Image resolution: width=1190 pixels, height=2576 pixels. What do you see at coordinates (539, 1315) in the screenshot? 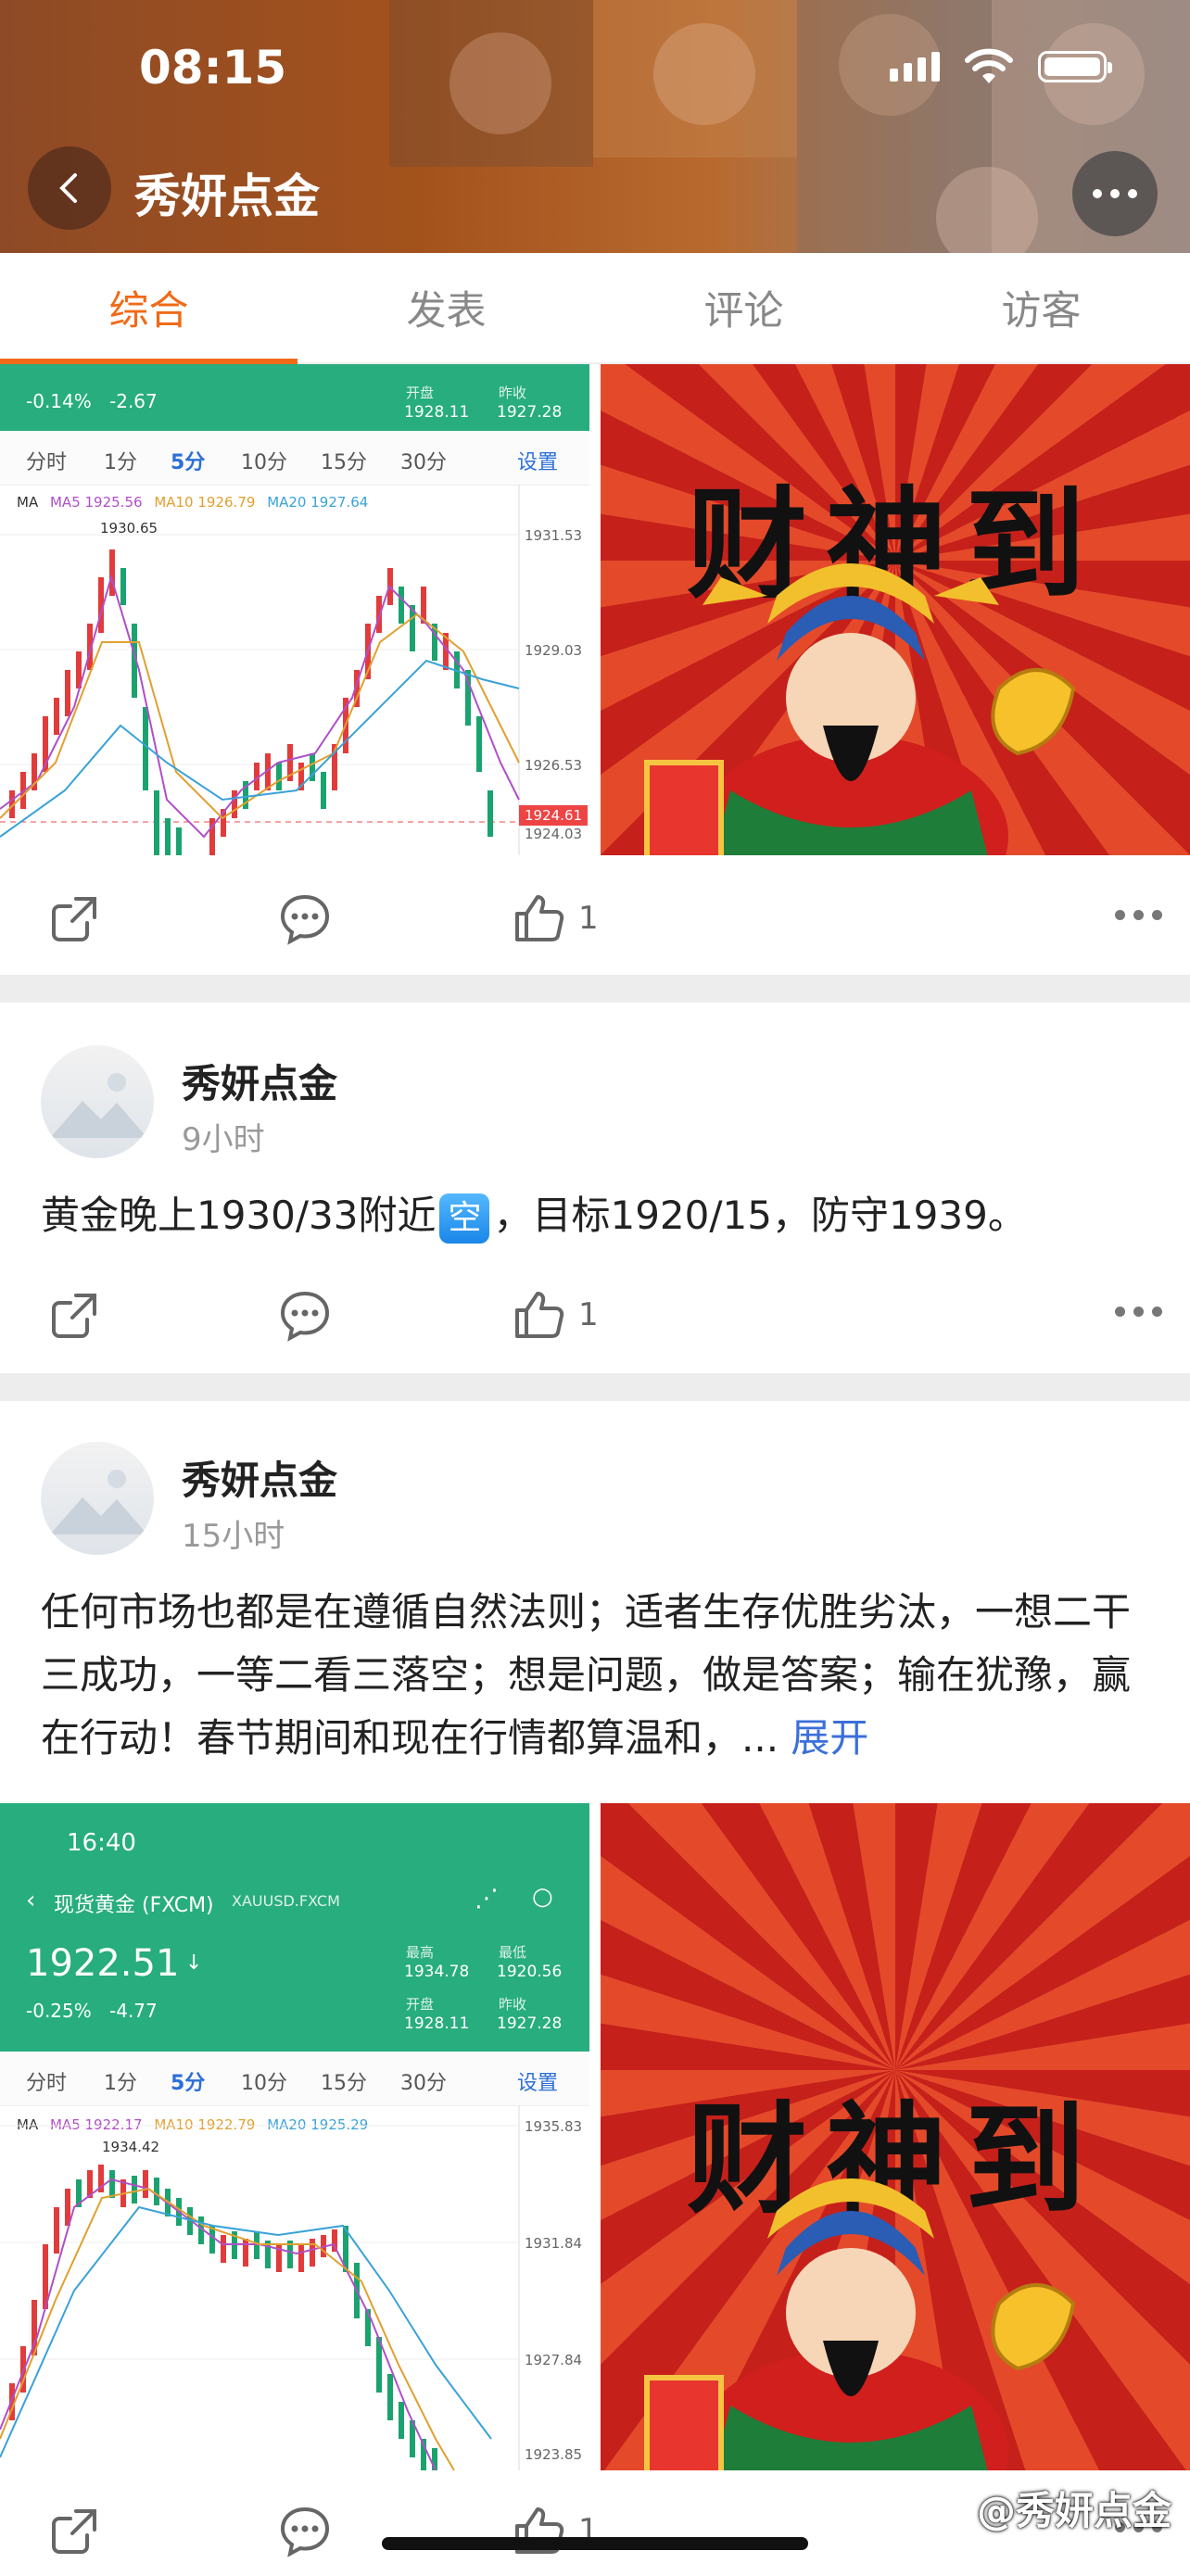
I see `thumbs-up-icon` at bounding box center [539, 1315].